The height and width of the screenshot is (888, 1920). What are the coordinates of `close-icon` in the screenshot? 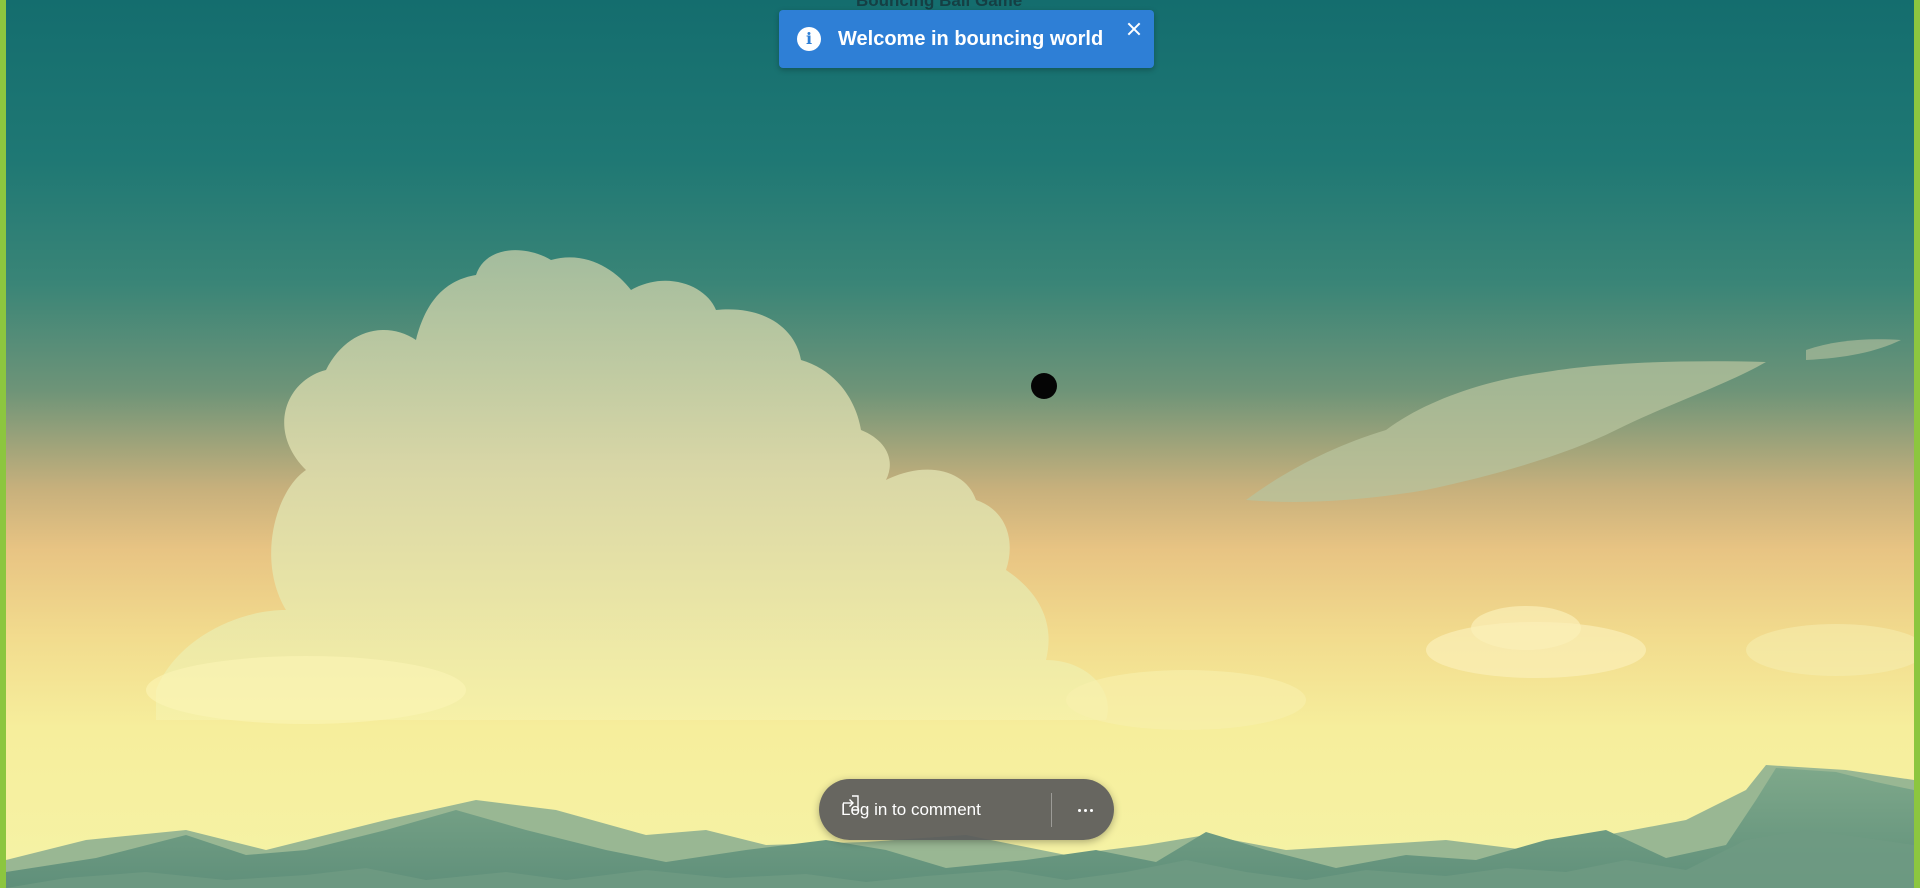 It's located at (1134, 29).